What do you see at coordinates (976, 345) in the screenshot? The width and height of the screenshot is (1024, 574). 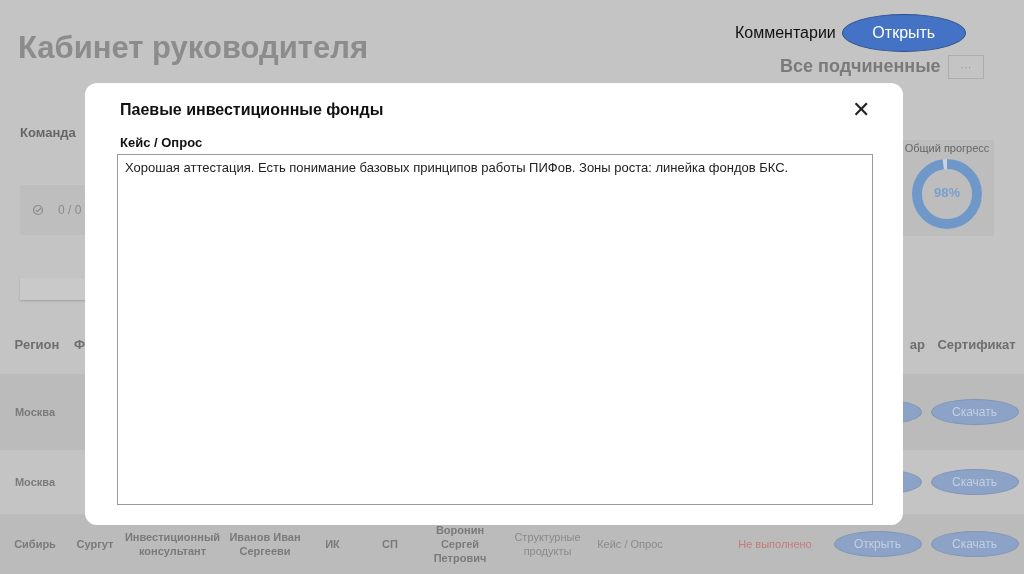 I see `column-header: Сертификат` at bounding box center [976, 345].